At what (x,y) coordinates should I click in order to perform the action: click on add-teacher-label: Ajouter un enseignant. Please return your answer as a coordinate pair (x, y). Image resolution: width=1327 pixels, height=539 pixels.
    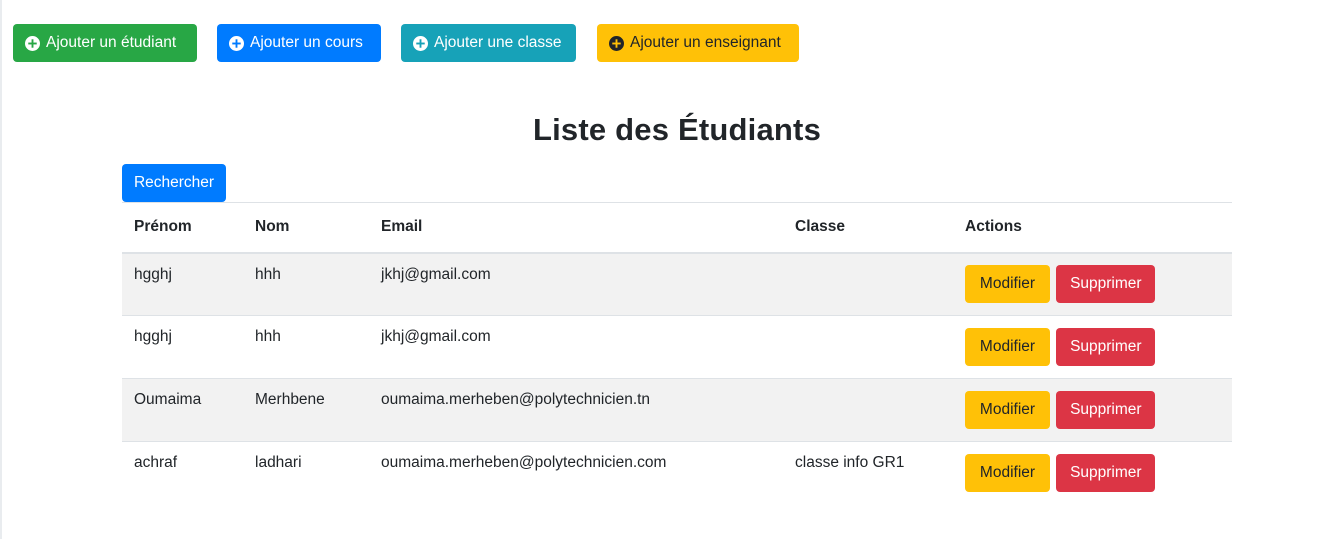
    Looking at the image, I should click on (705, 42).